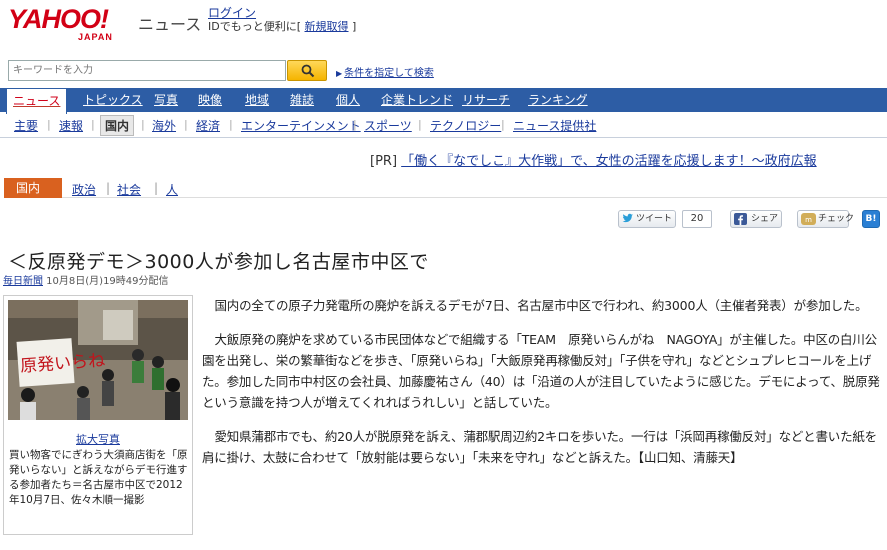 Image resolution: width=887 pixels, height=550 pixels. I want to click on service-name: ニュース, so click(170, 24).